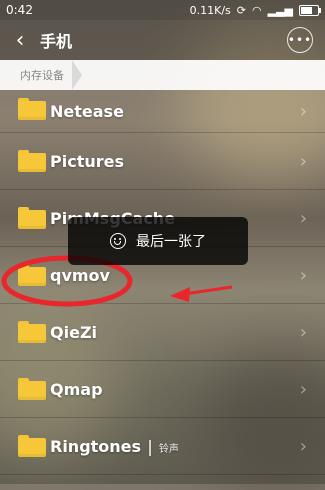 This screenshot has height=490, width=325. What do you see at coordinates (162, 111) in the screenshot?
I see `list-item: Netease ›` at bounding box center [162, 111].